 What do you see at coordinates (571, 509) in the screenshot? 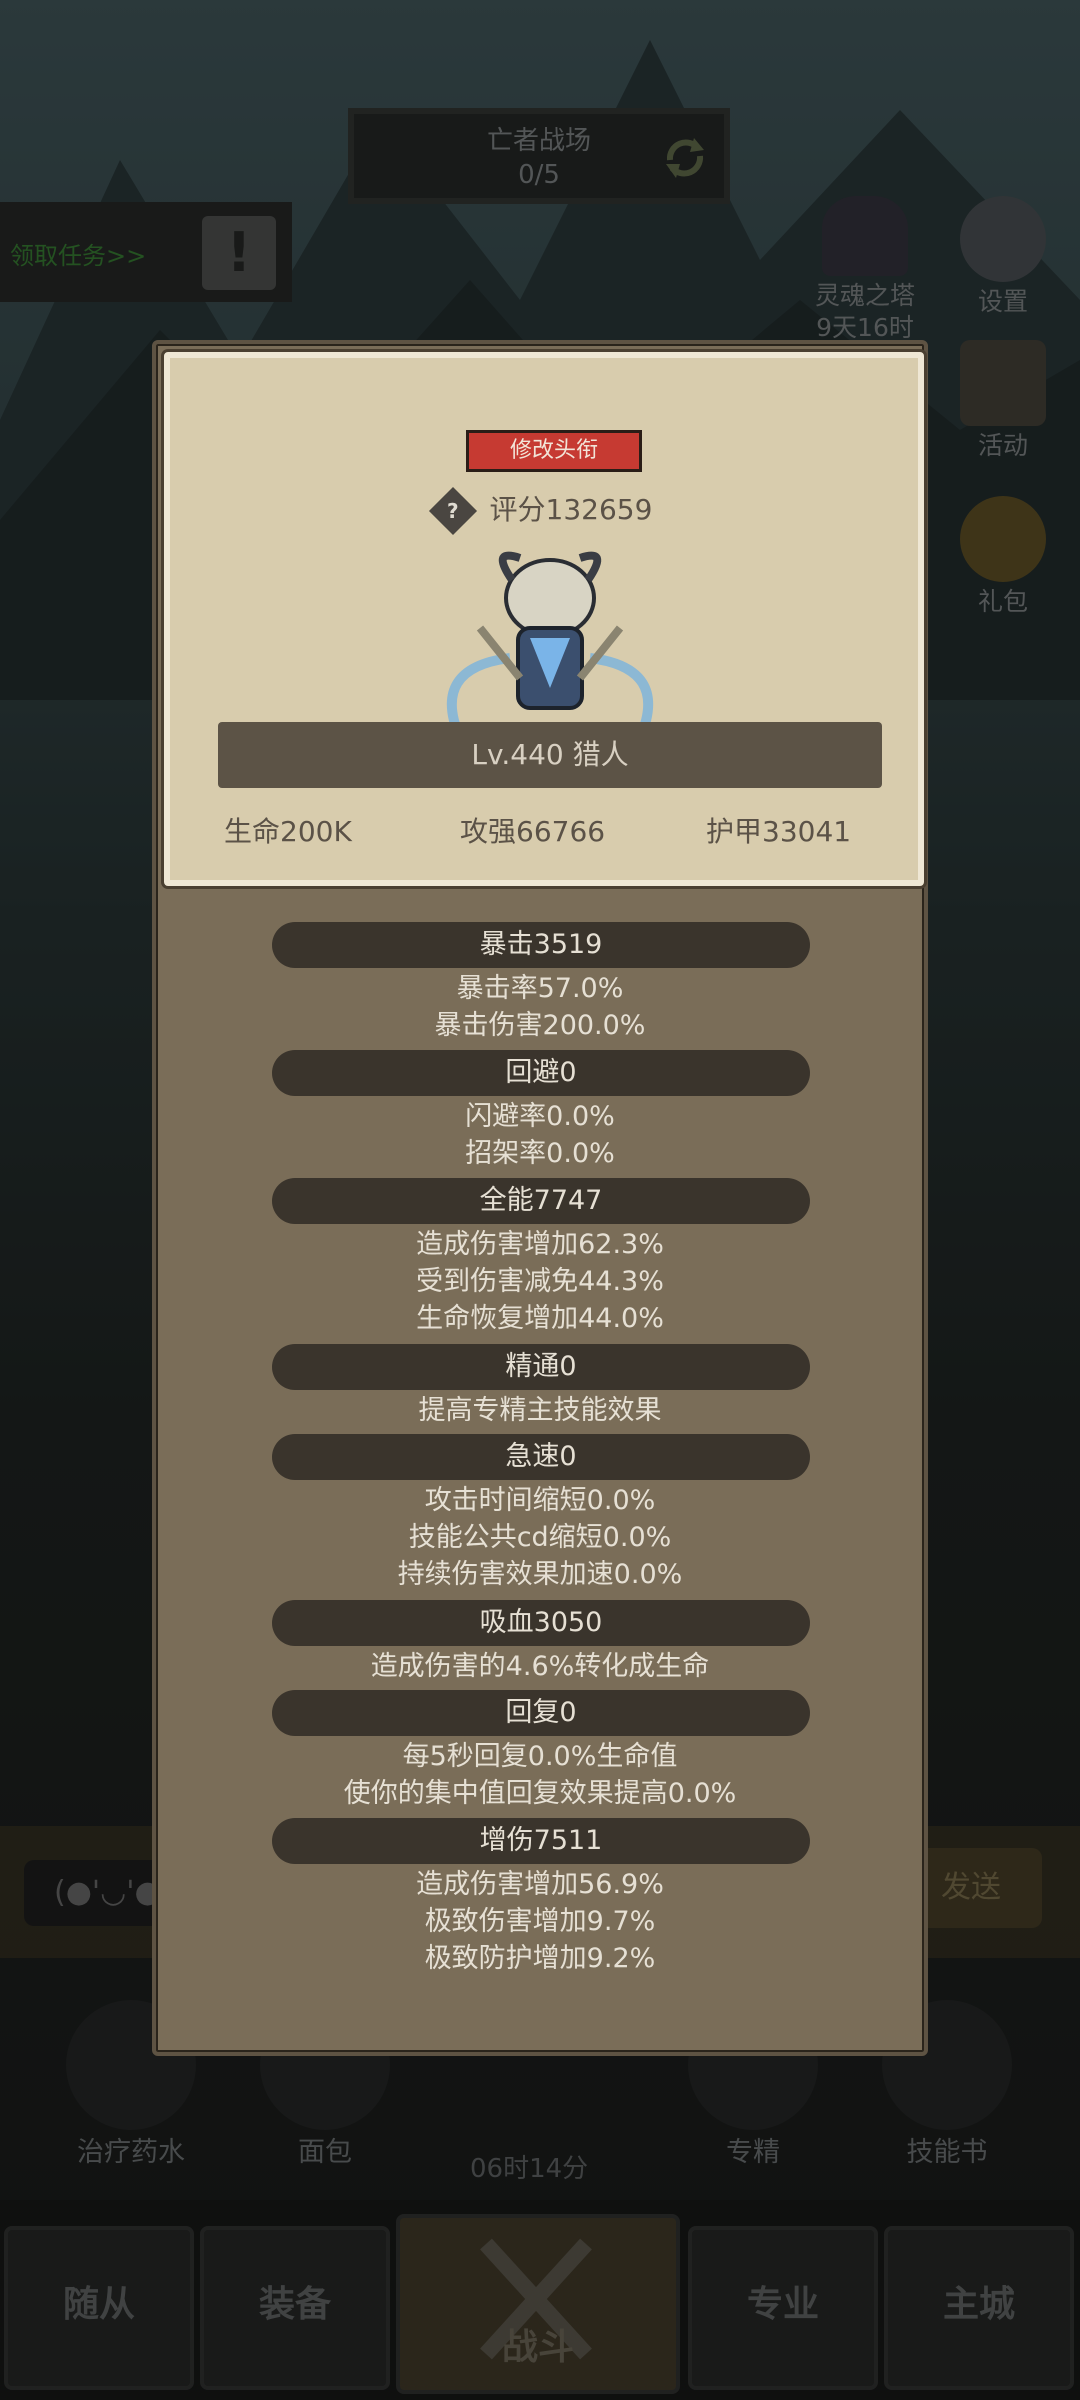
I see `score-value: 评分132659` at bounding box center [571, 509].